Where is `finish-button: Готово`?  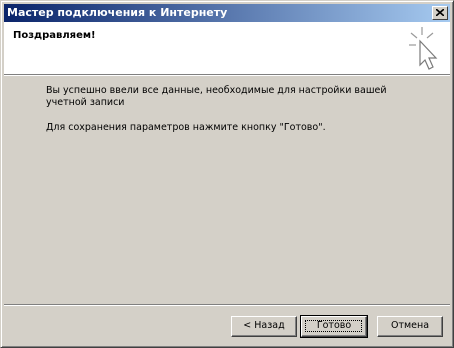 finish-button: Готово is located at coordinates (334, 326).